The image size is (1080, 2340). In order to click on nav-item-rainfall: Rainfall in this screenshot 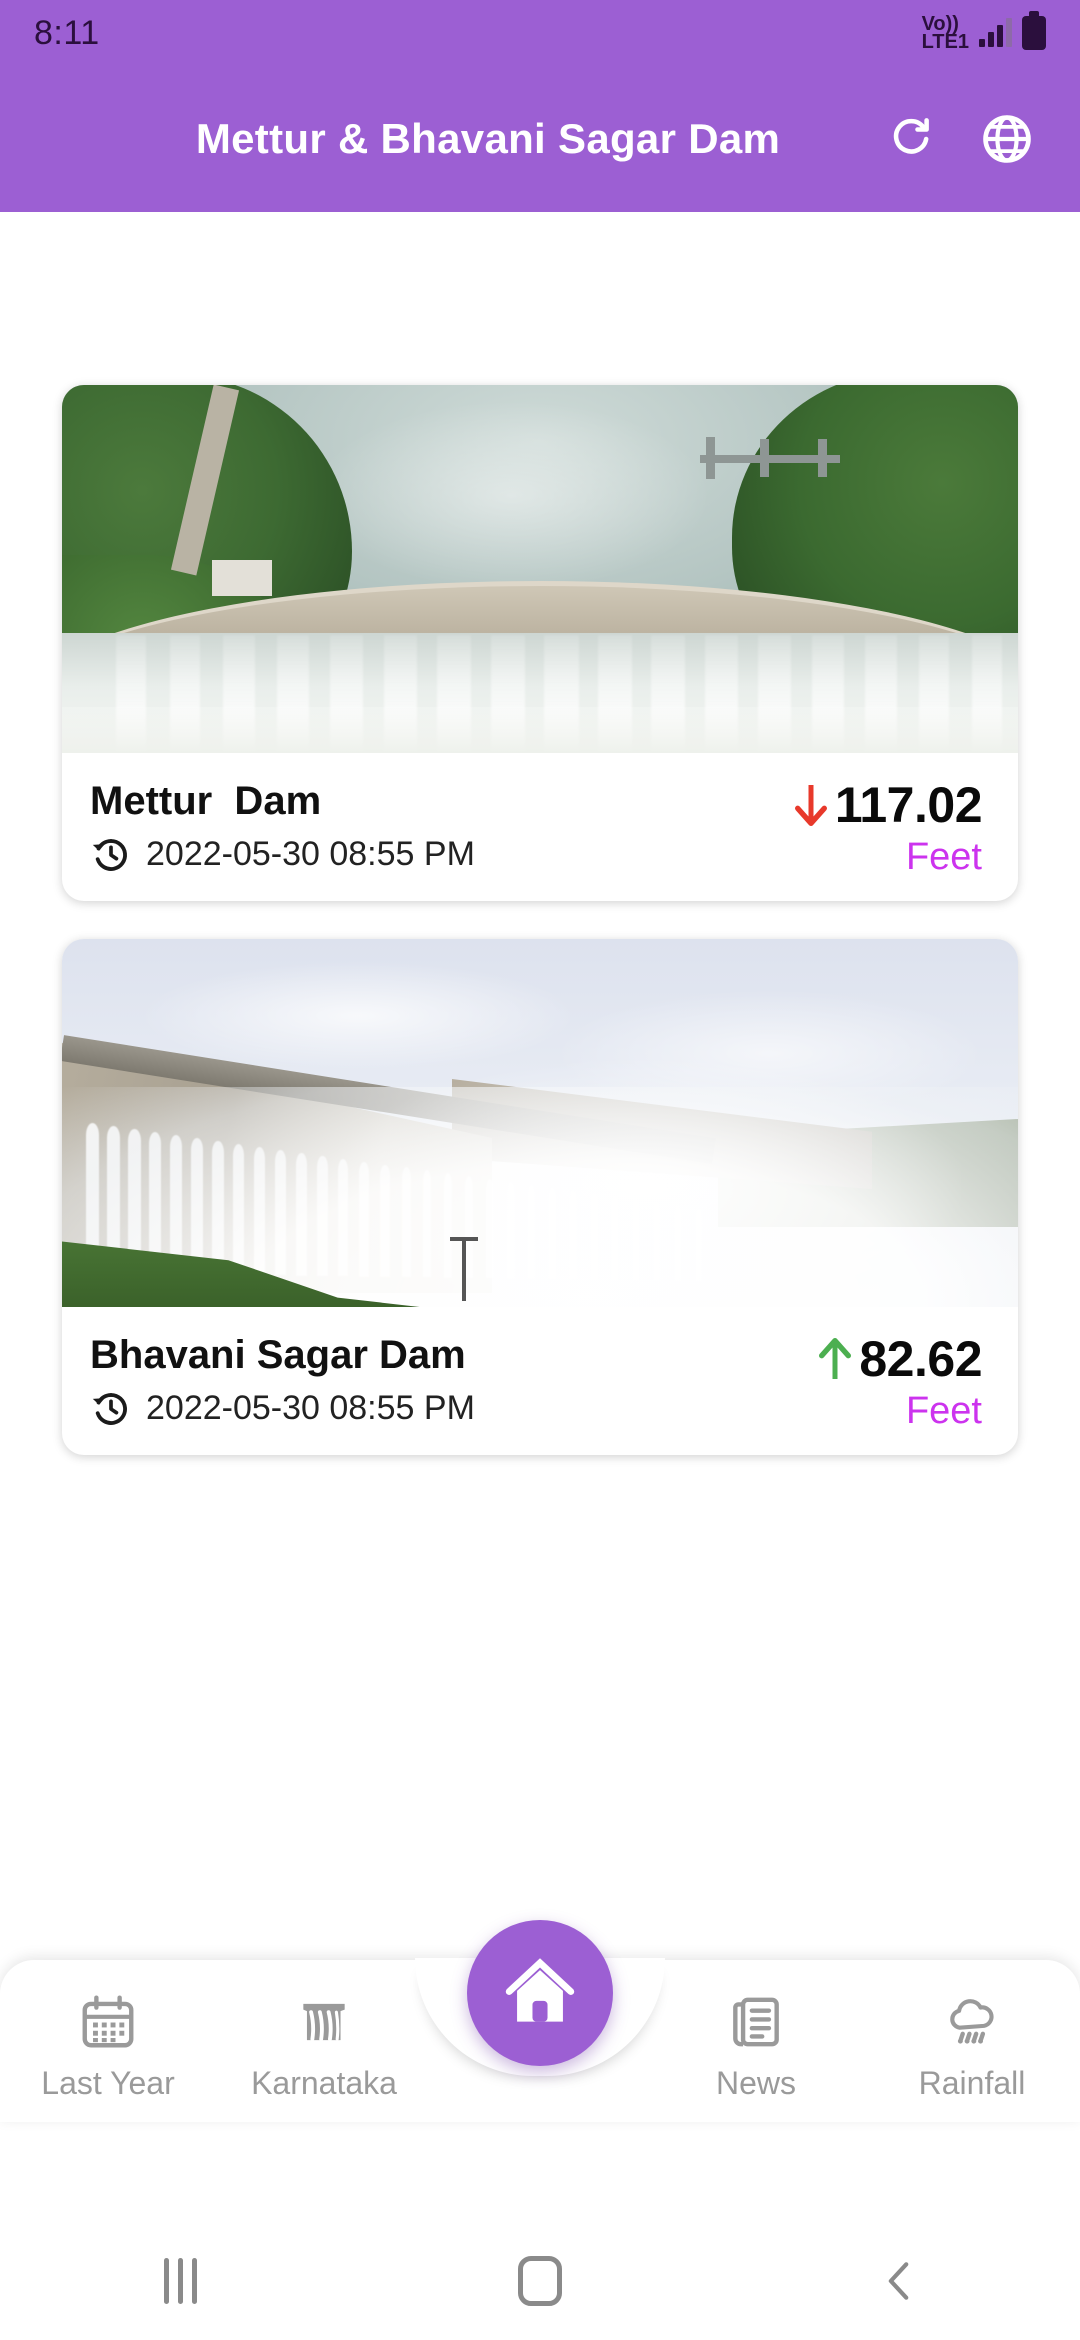, I will do `click(972, 2041)`.